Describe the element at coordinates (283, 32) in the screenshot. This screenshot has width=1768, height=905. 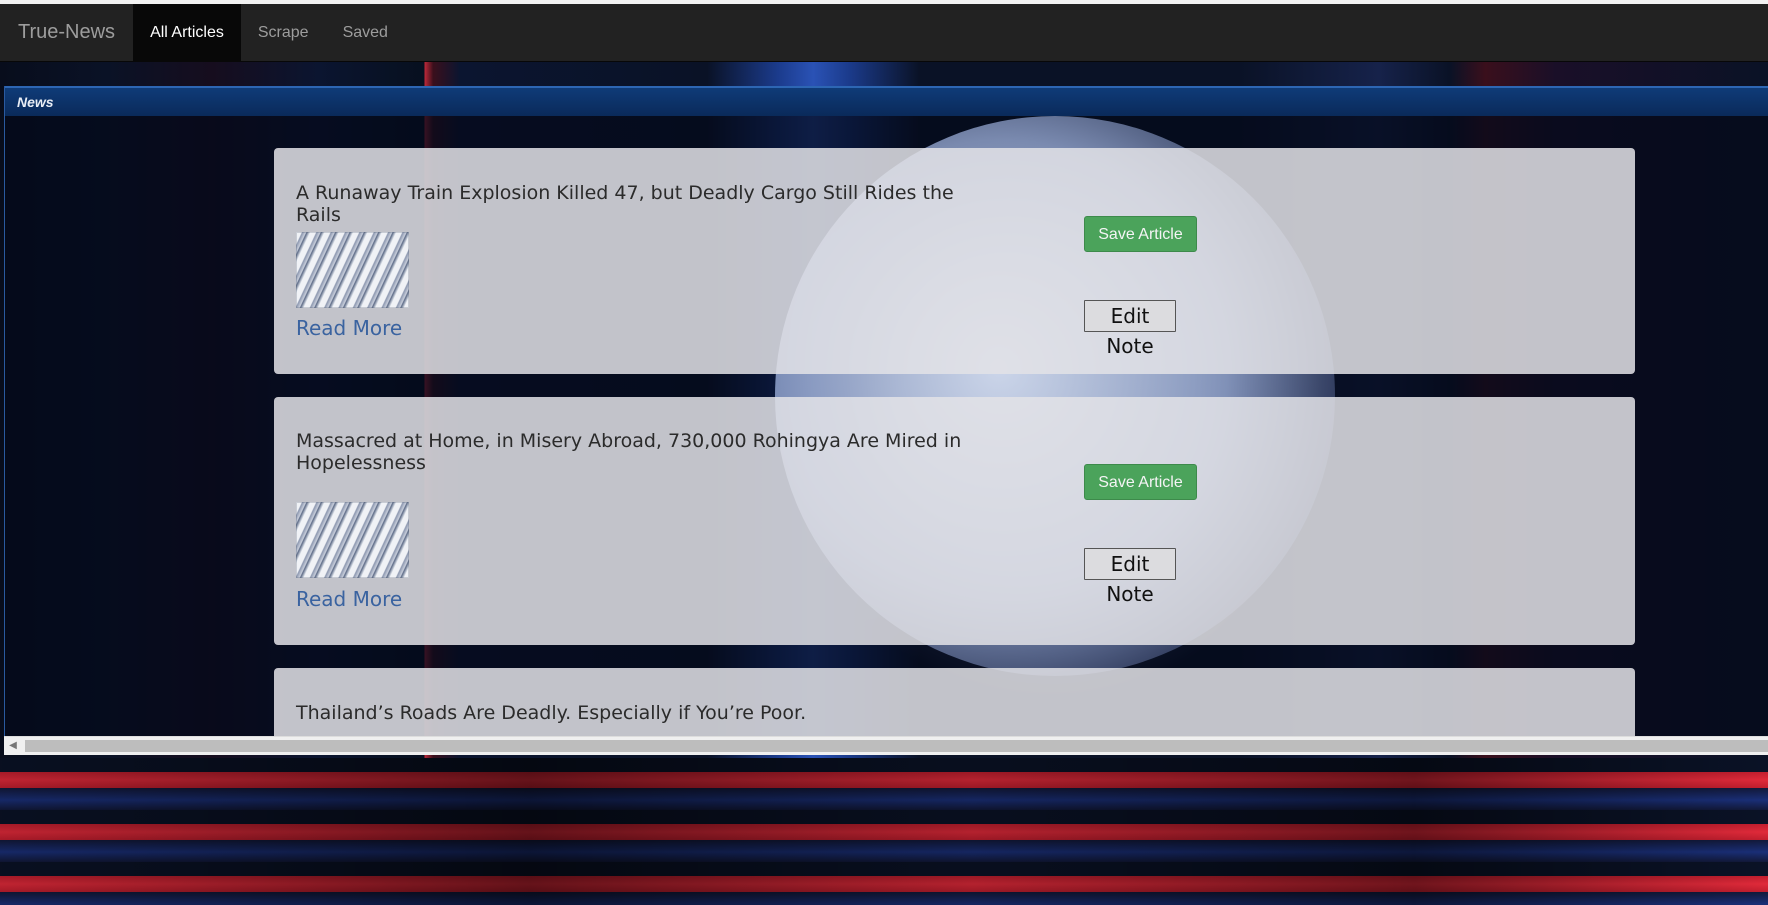
I see `nav-scrape: Scrape` at that location.